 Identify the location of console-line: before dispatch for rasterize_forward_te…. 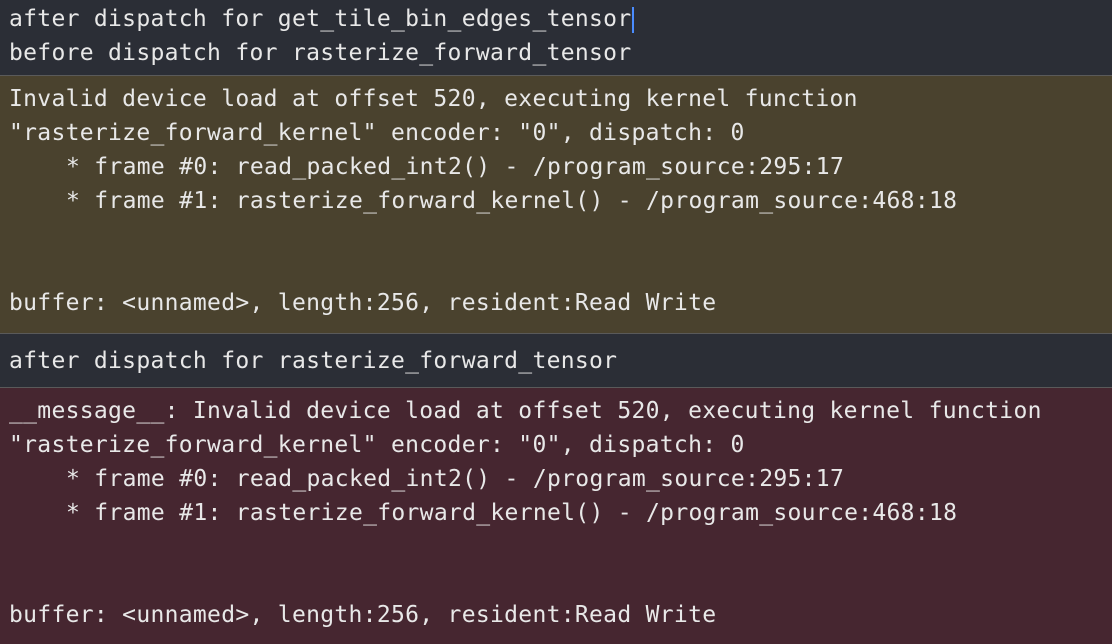
(320, 53).